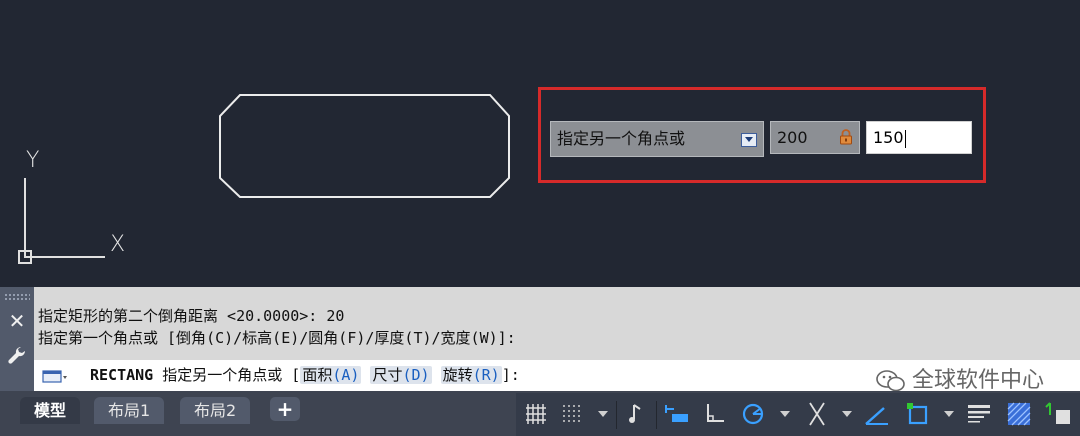 The width and height of the screenshot is (1080, 436). What do you see at coordinates (919, 414) in the screenshot?
I see `object-snap-icon` at bounding box center [919, 414].